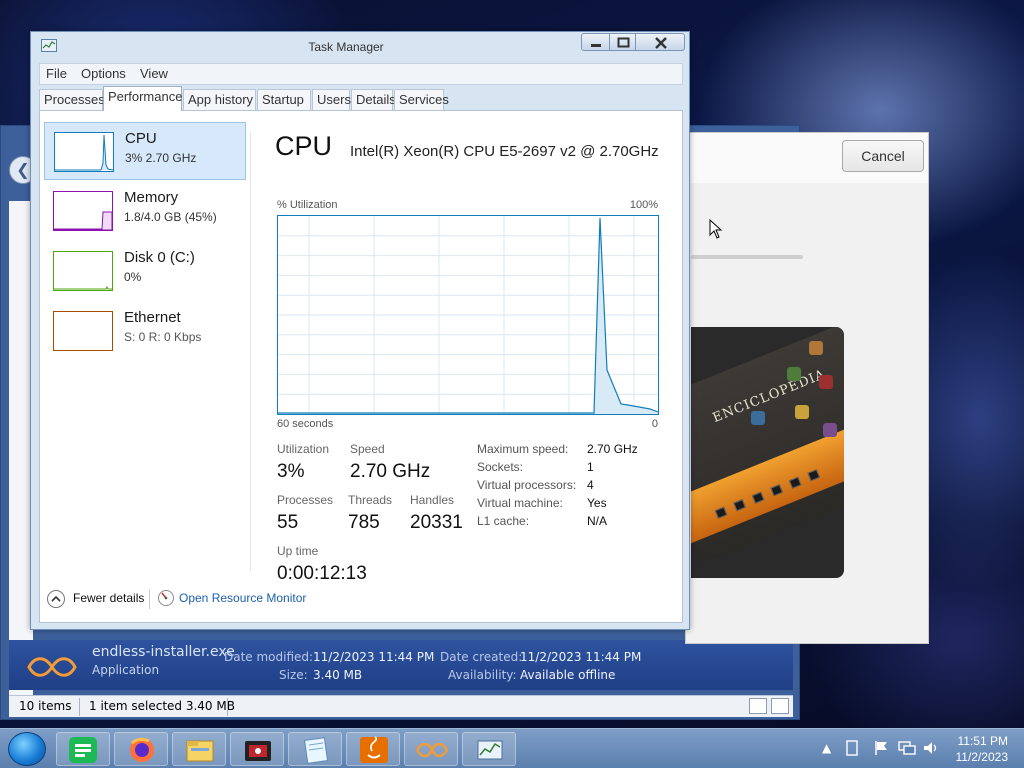 The image size is (1024, 768). I want to click on size-label: Size:, so click(293, 675).